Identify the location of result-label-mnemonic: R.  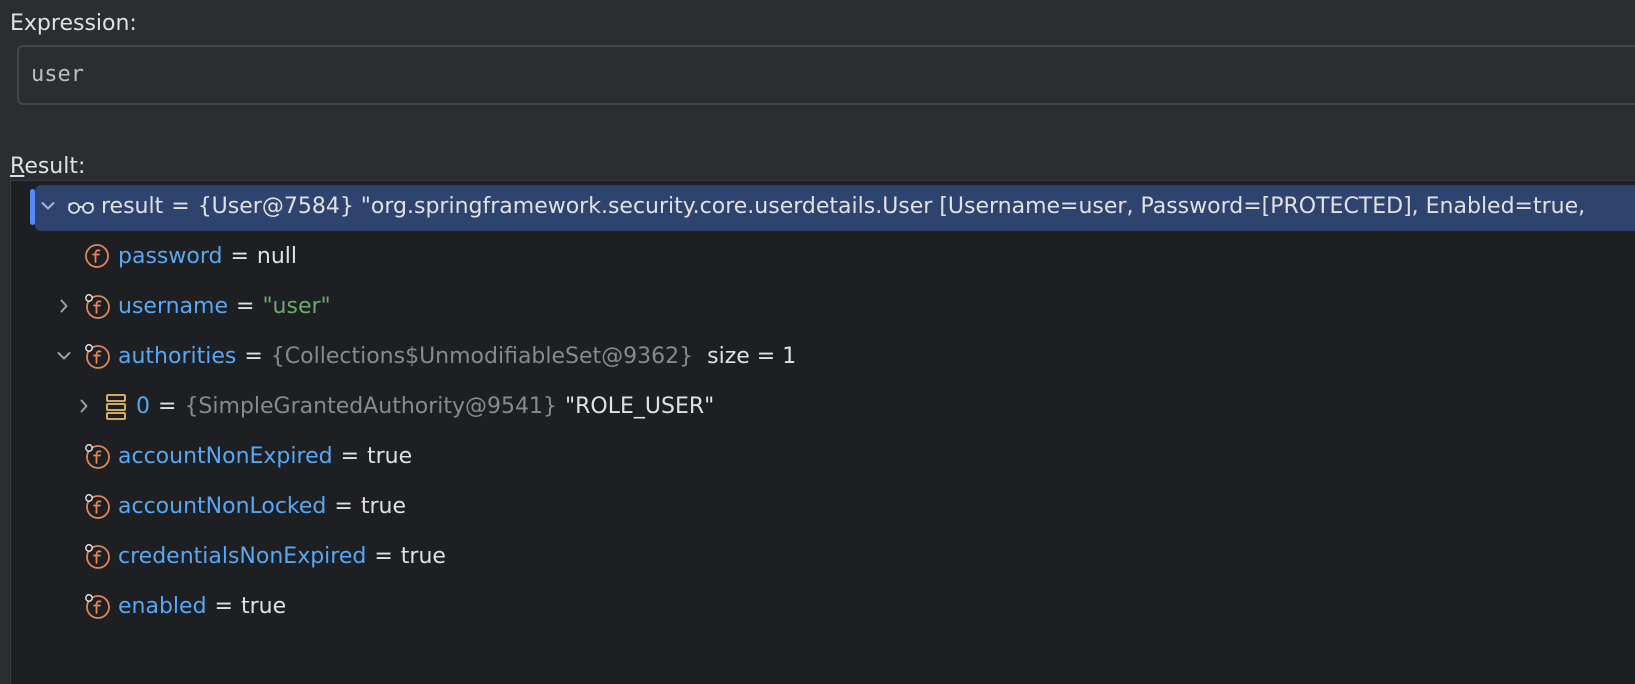
(17, 166).